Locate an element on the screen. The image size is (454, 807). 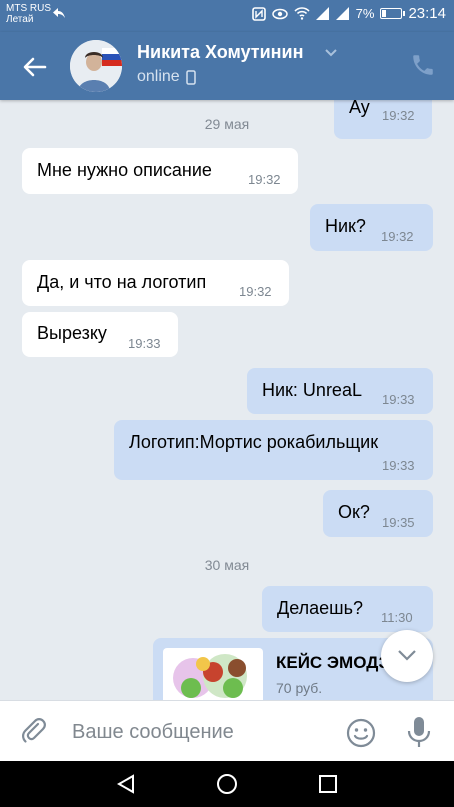
message-text: Да, и что на логотип is located at coordinates (122, 282).